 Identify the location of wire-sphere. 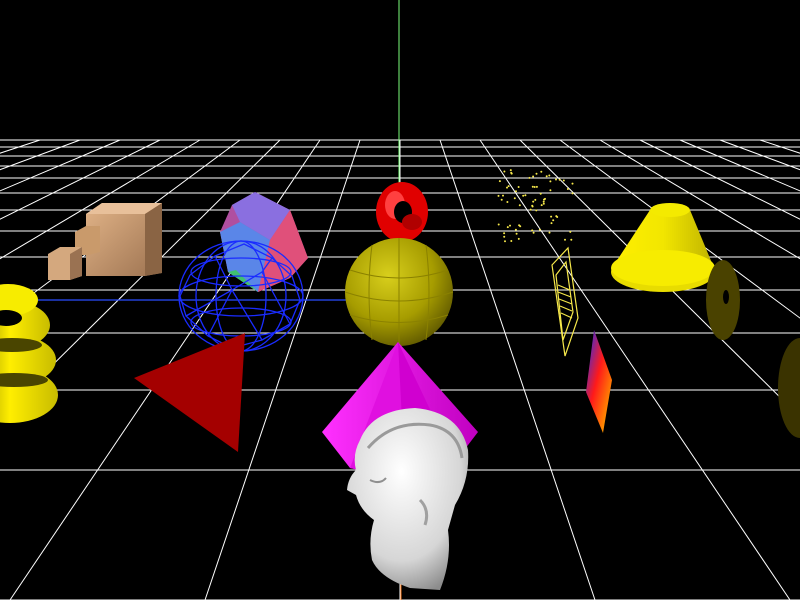
(241, 296).